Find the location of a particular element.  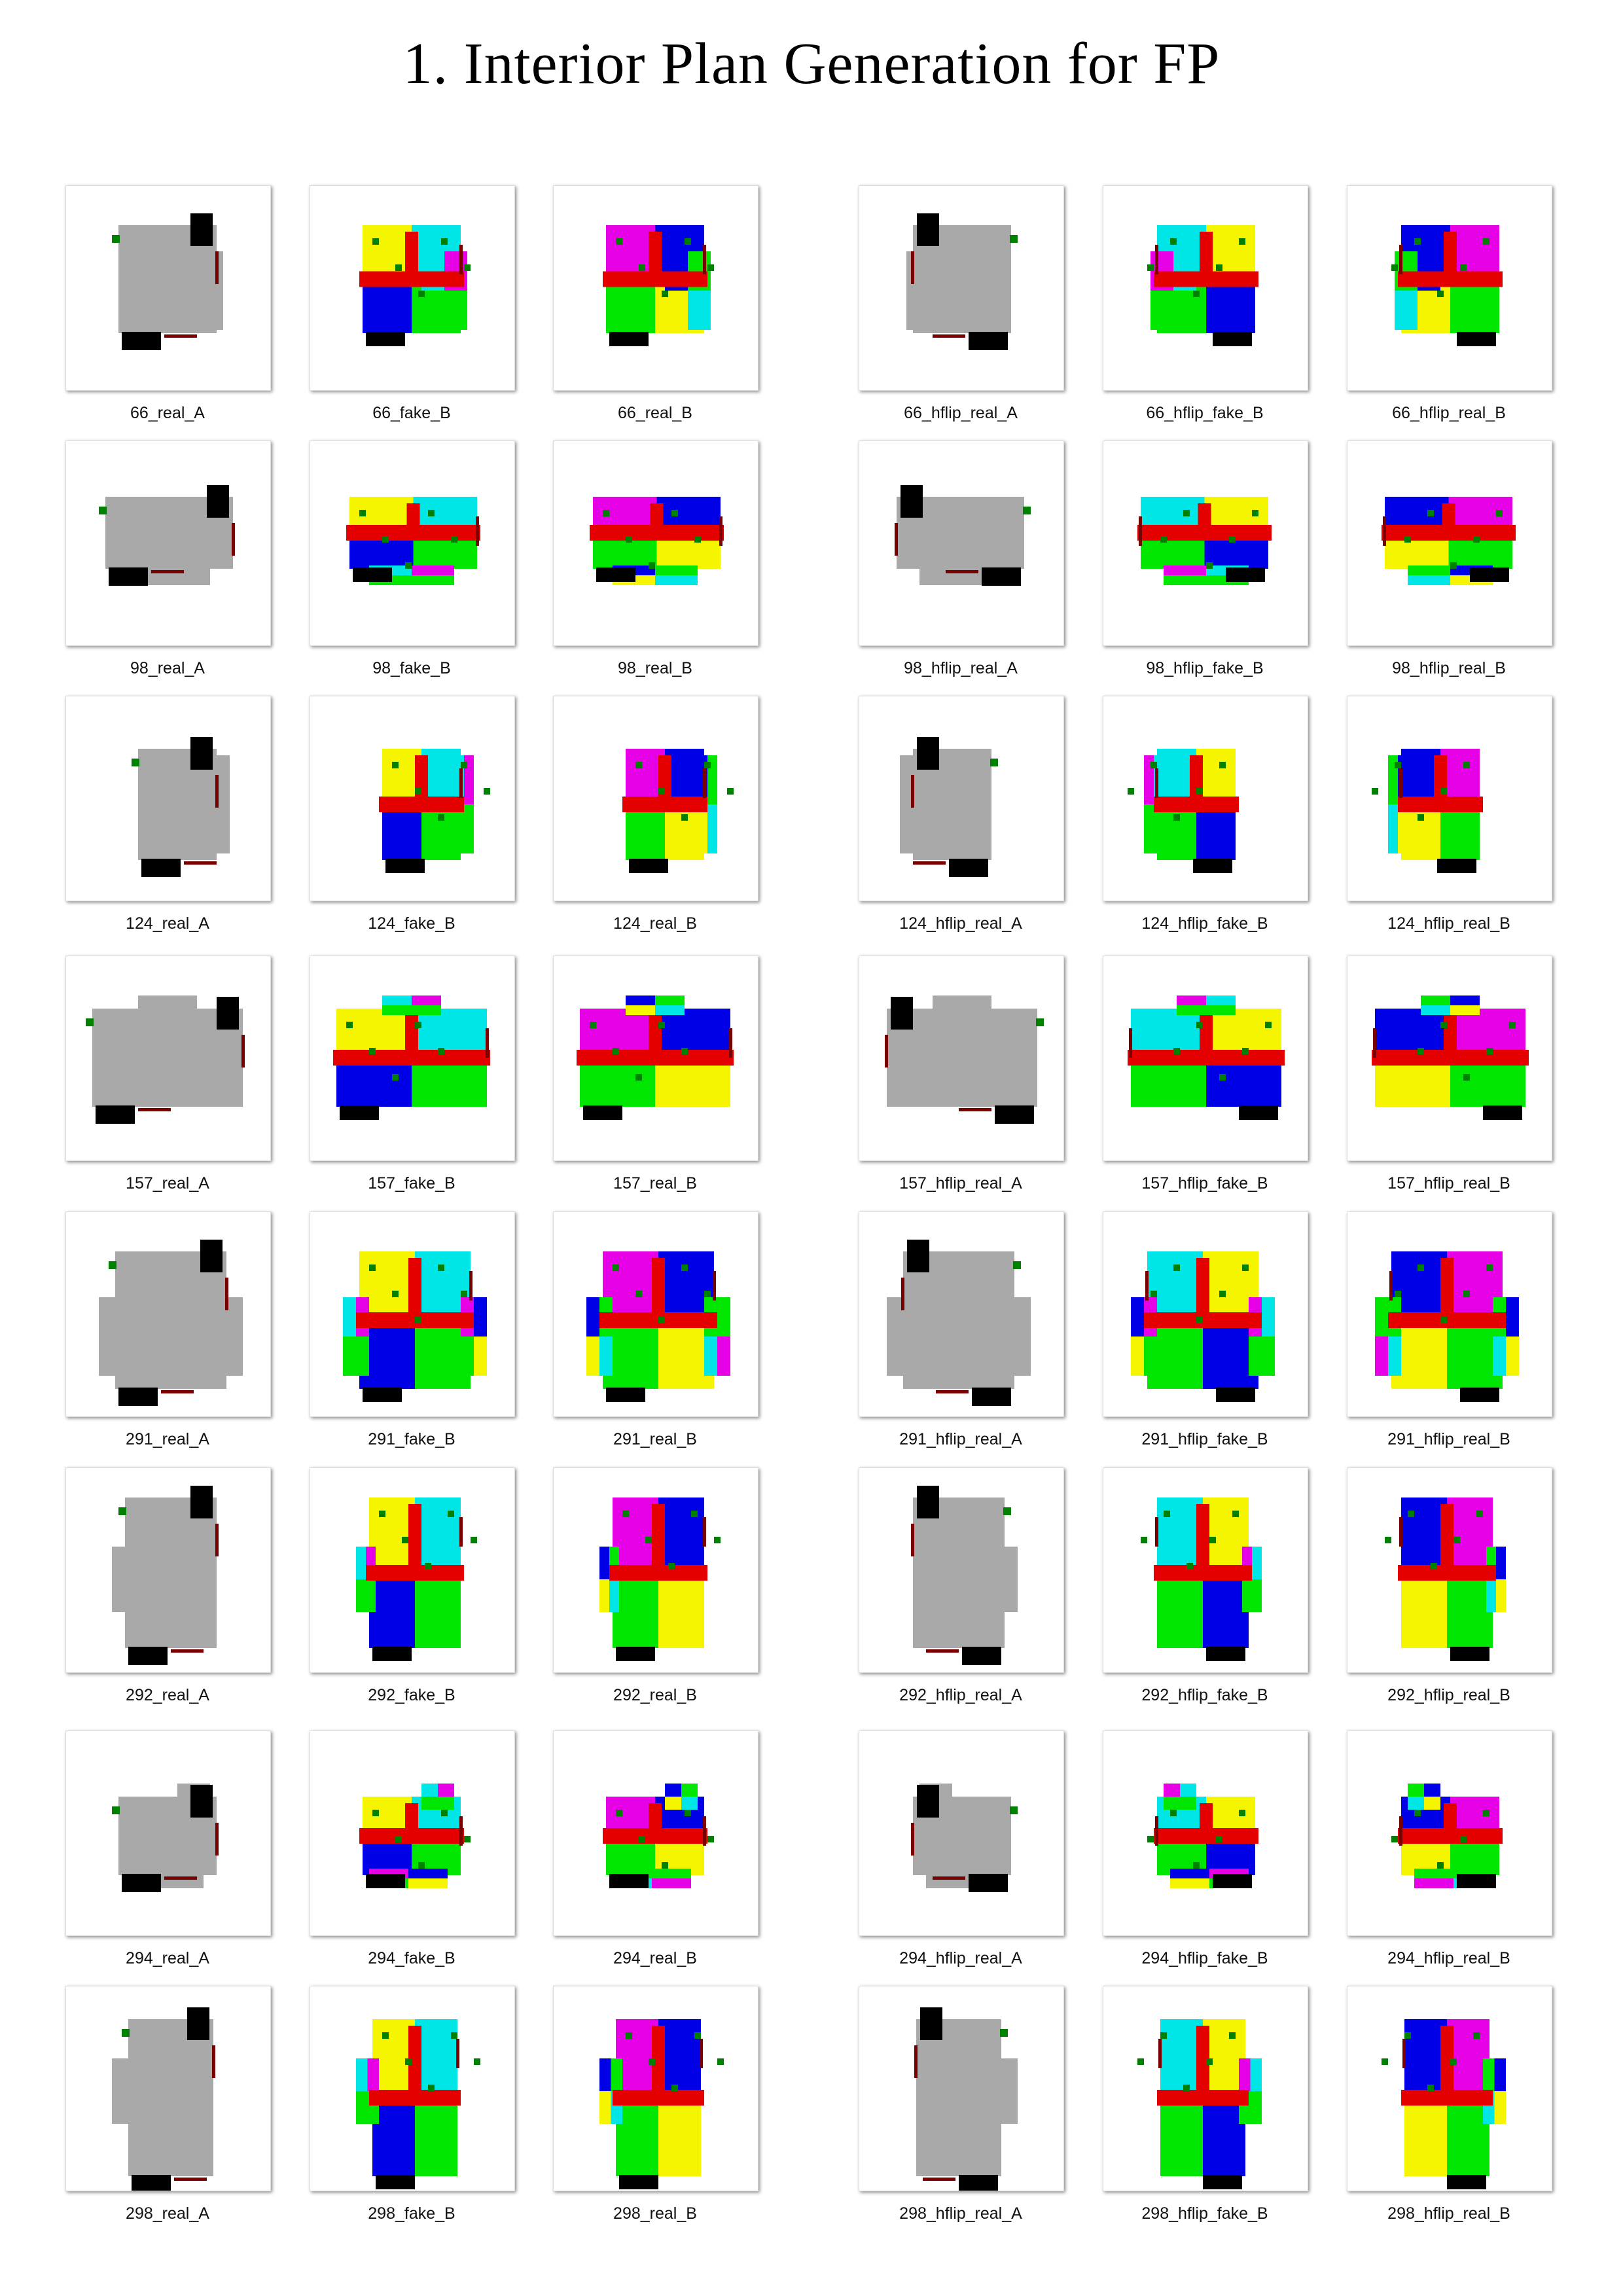

floor-plan-svg is located at coordinates (1449, 541).